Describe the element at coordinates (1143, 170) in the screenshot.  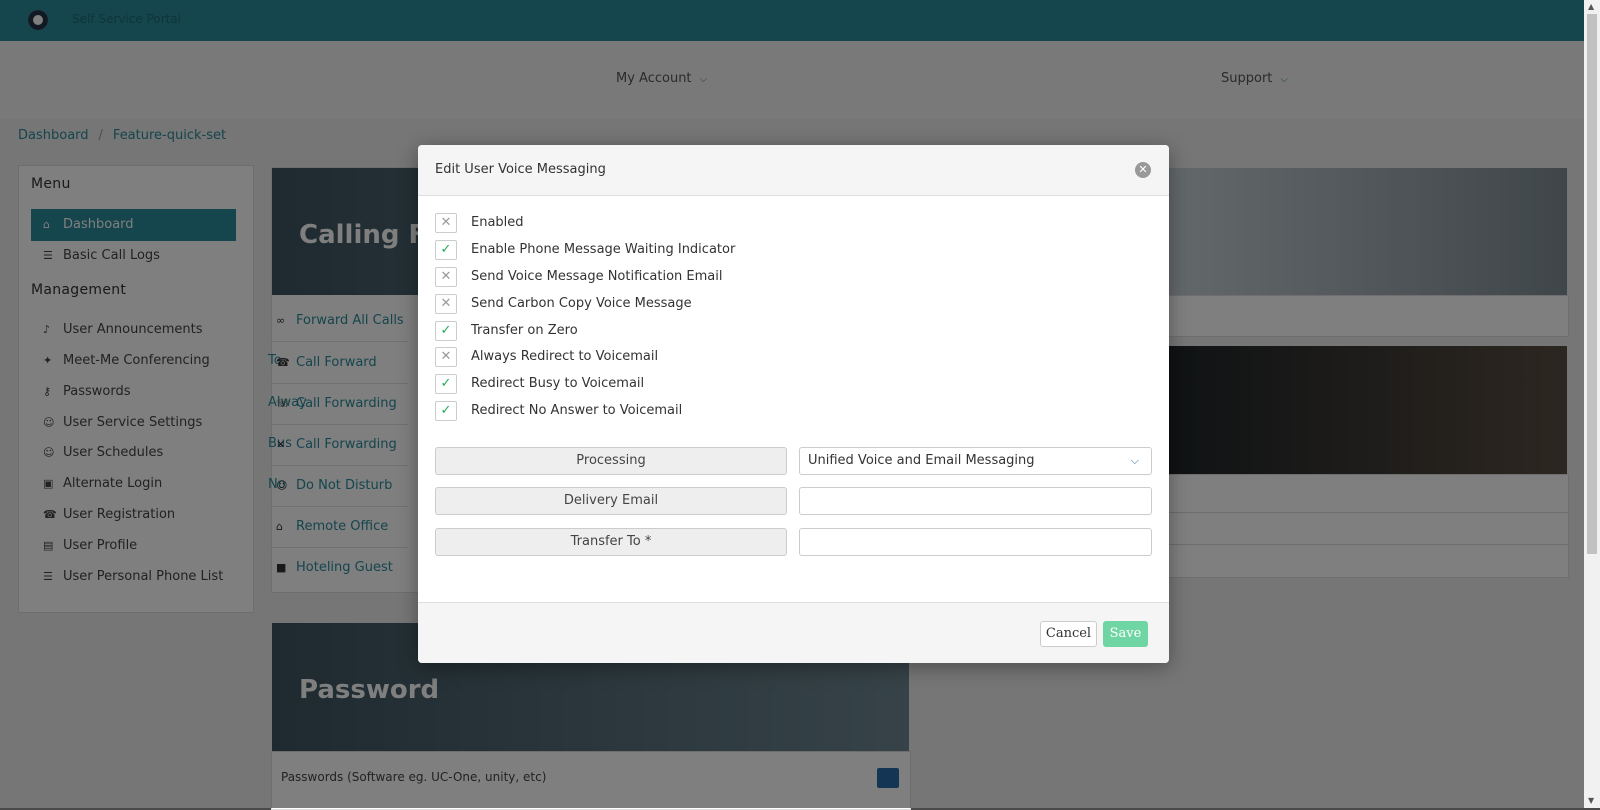
I see `close-icon: ✕` at that location.